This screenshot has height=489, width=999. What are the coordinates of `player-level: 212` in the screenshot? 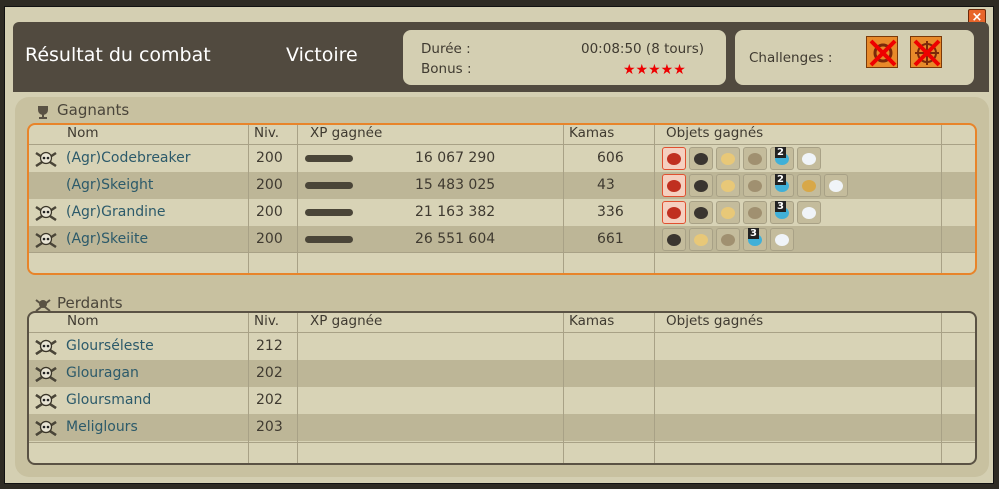 It's located at (269, 346).